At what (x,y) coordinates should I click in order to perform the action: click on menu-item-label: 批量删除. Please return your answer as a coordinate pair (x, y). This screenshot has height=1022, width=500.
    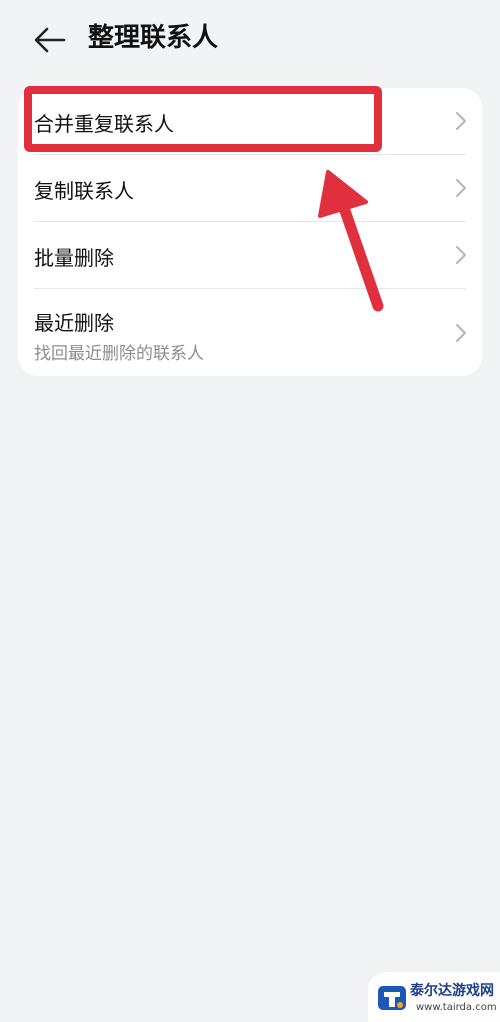
    Looking at the image, I should click on (74, 258).